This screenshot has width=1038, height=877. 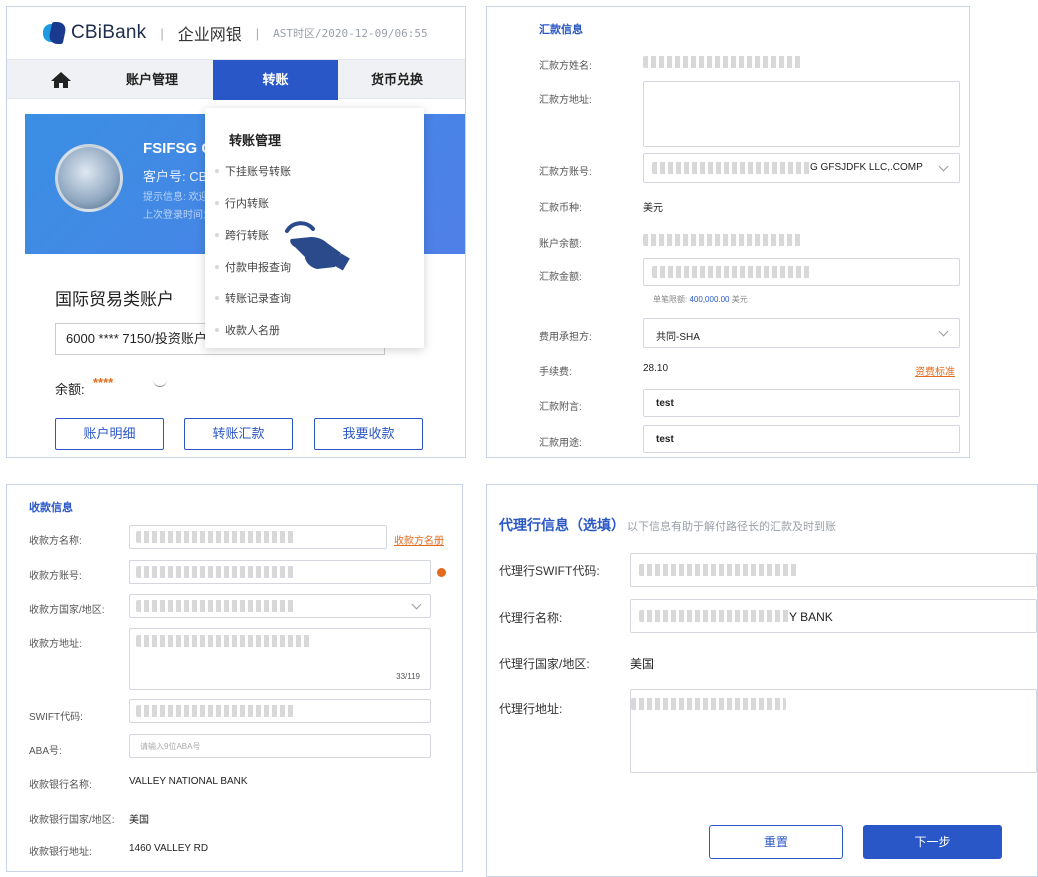 I want to click on nav-transfer: 转账, so click(x=275, y=80).